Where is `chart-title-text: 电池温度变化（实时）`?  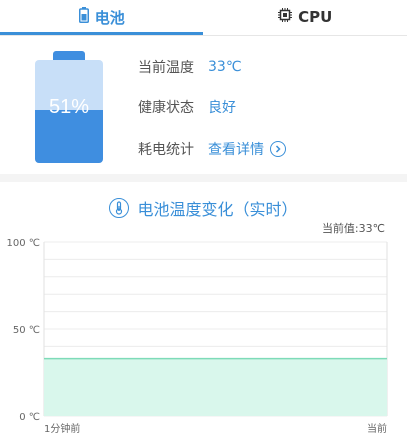 chart-title-text: 电池温度变化（实时） is located at coordinates (217, 209).